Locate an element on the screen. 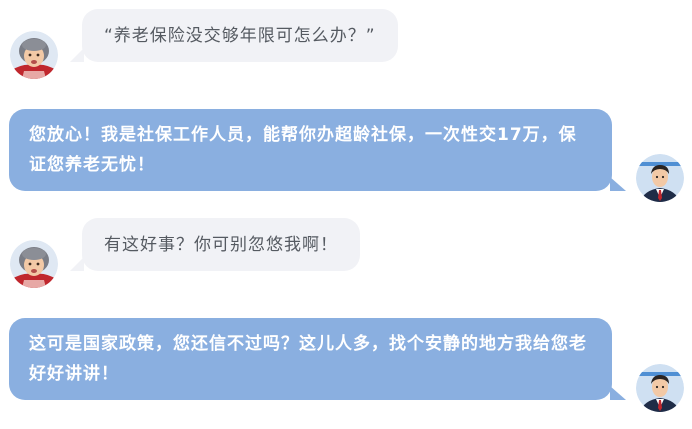  chat-bubble-incoming: “养老保险没交够年限可怎么办？” is located at coordinates (234, 35).